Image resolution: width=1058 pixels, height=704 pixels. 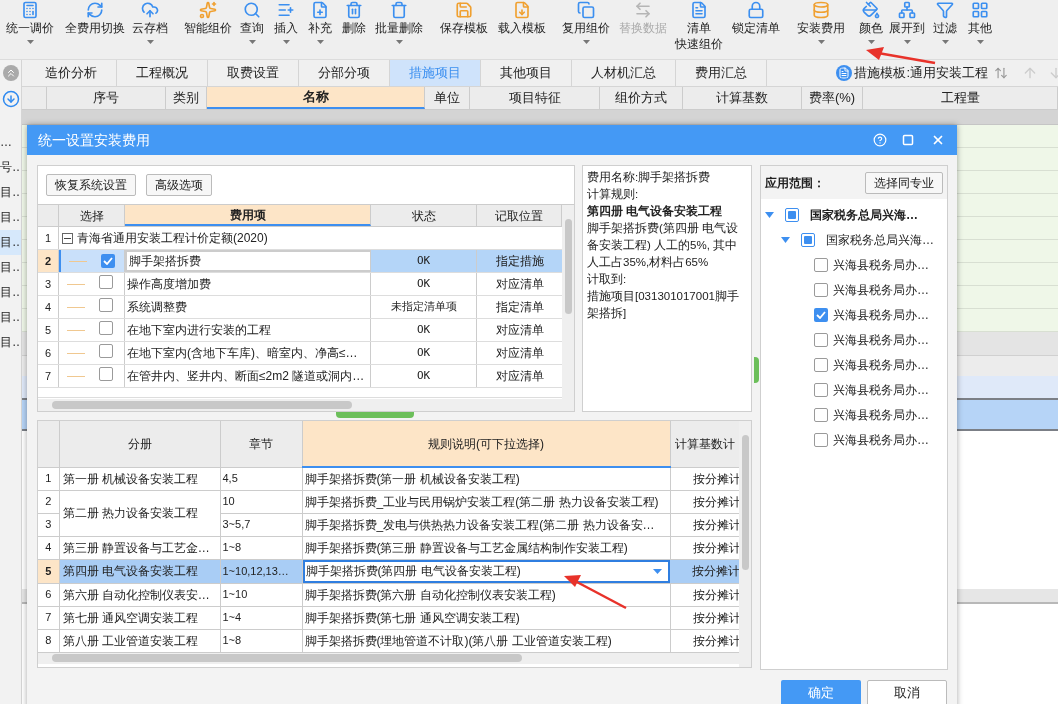 I want to click on toolbar-button: 保存模板, so click(x=464, y=21).